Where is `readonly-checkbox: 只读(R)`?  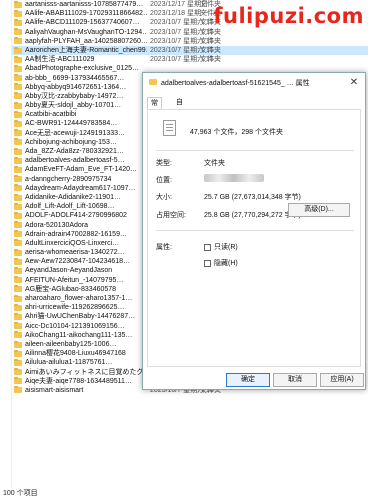 readonly-checkbox: 只读(R) is located at coordinates (221, 247).